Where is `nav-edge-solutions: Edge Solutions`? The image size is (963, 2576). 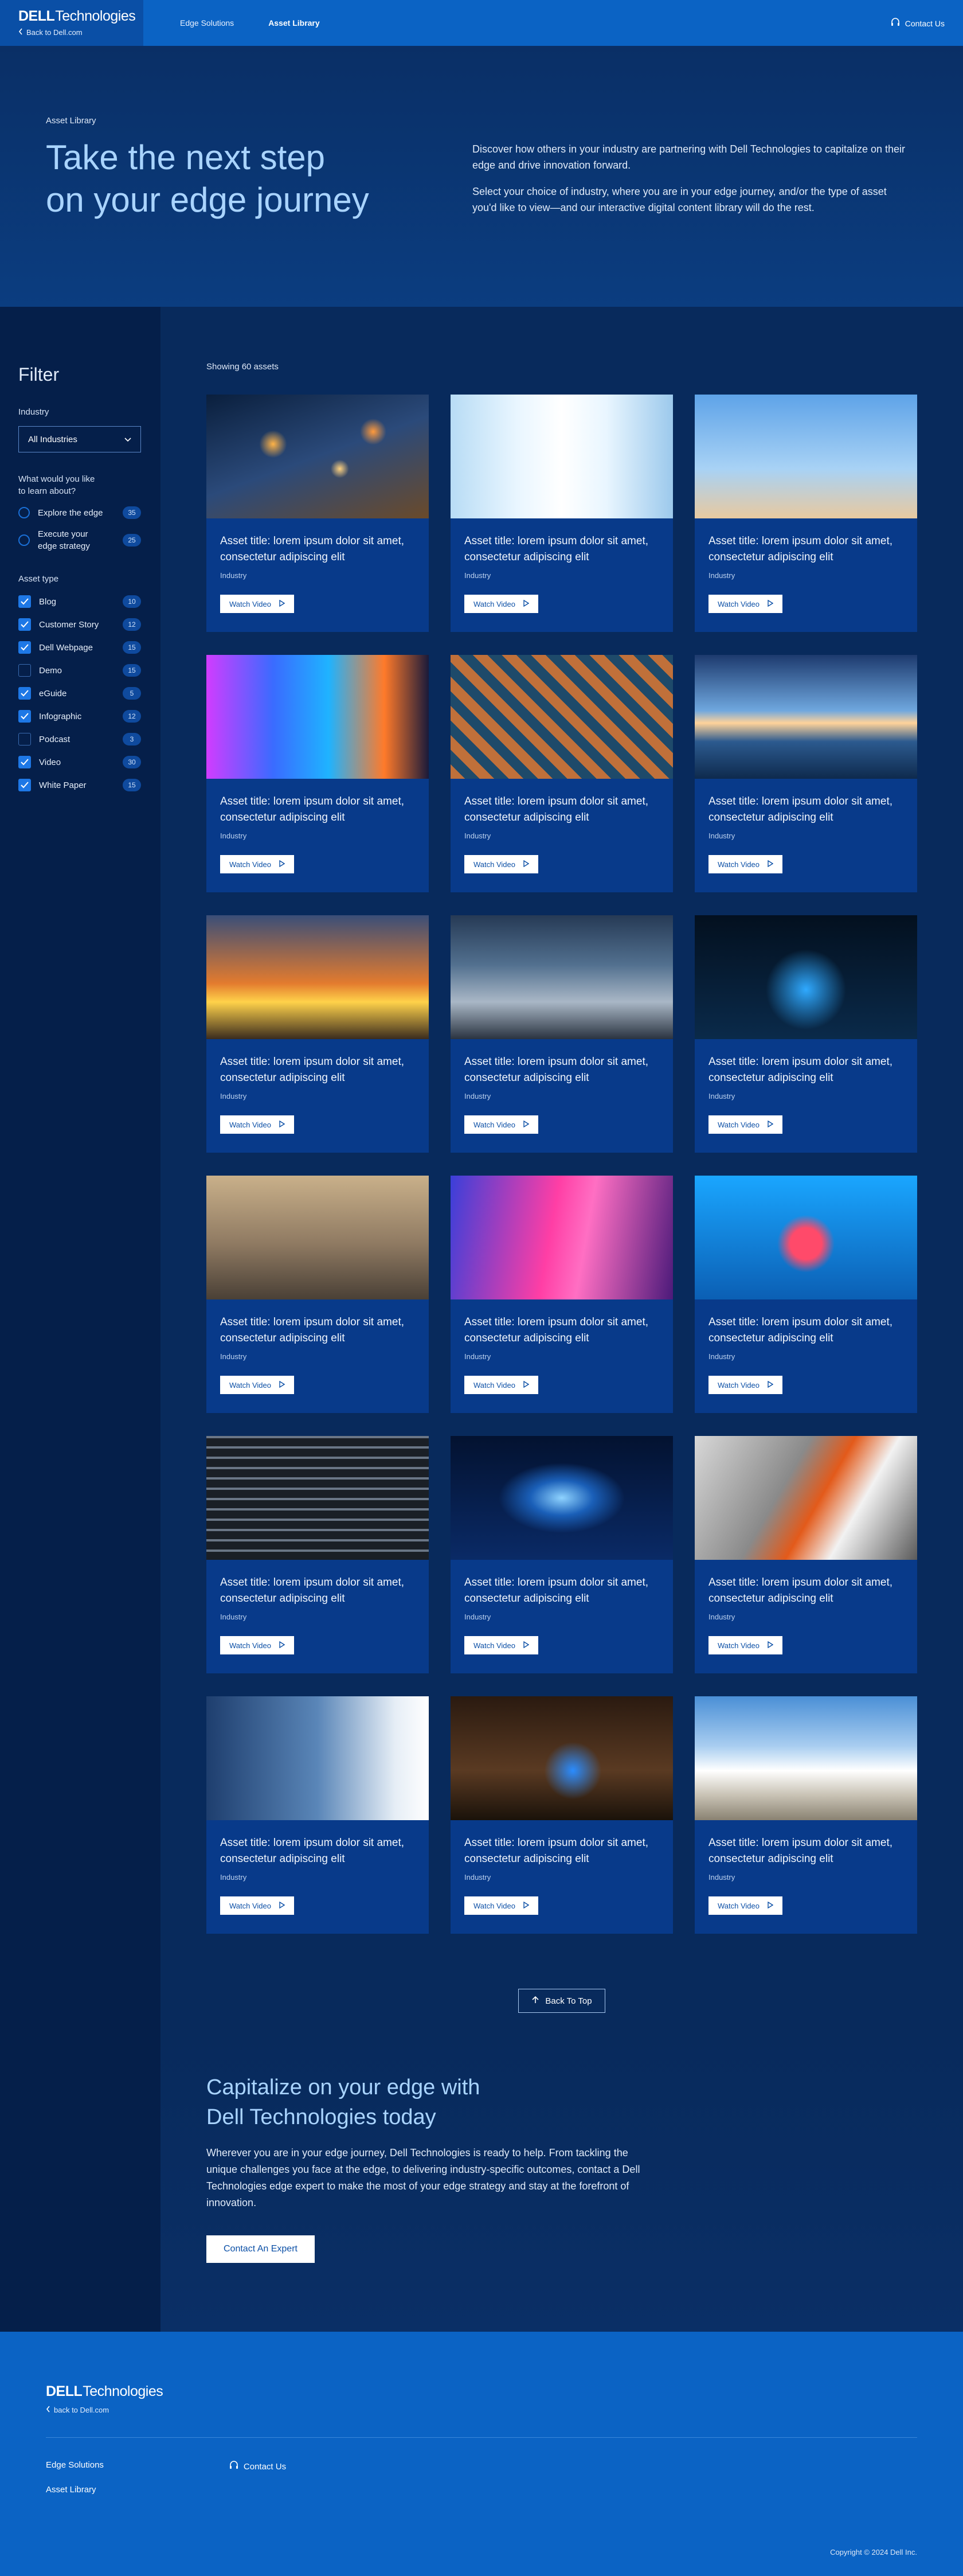 nav-edge-solutions: Edge Solutions is located at coordinates (207, 23).